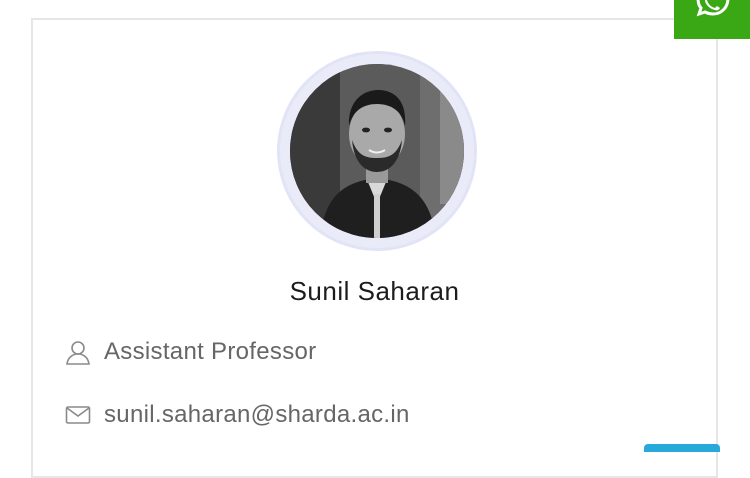 The height and width of the screenshot is (478, 750). I want to click on avatar-ring, so click(377, 151).